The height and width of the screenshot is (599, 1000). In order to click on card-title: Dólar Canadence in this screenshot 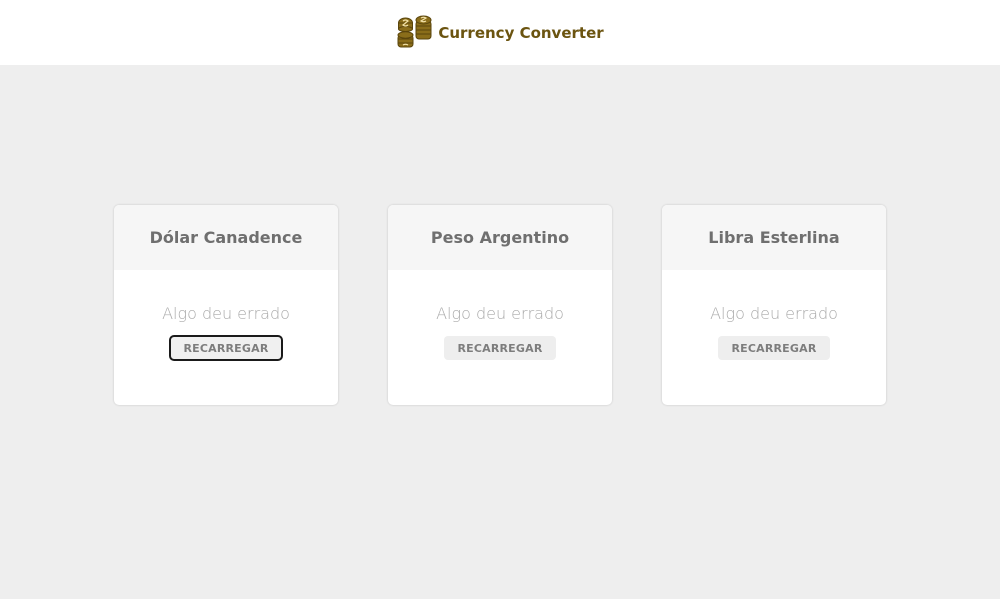, I will do `click(226, 237)`.